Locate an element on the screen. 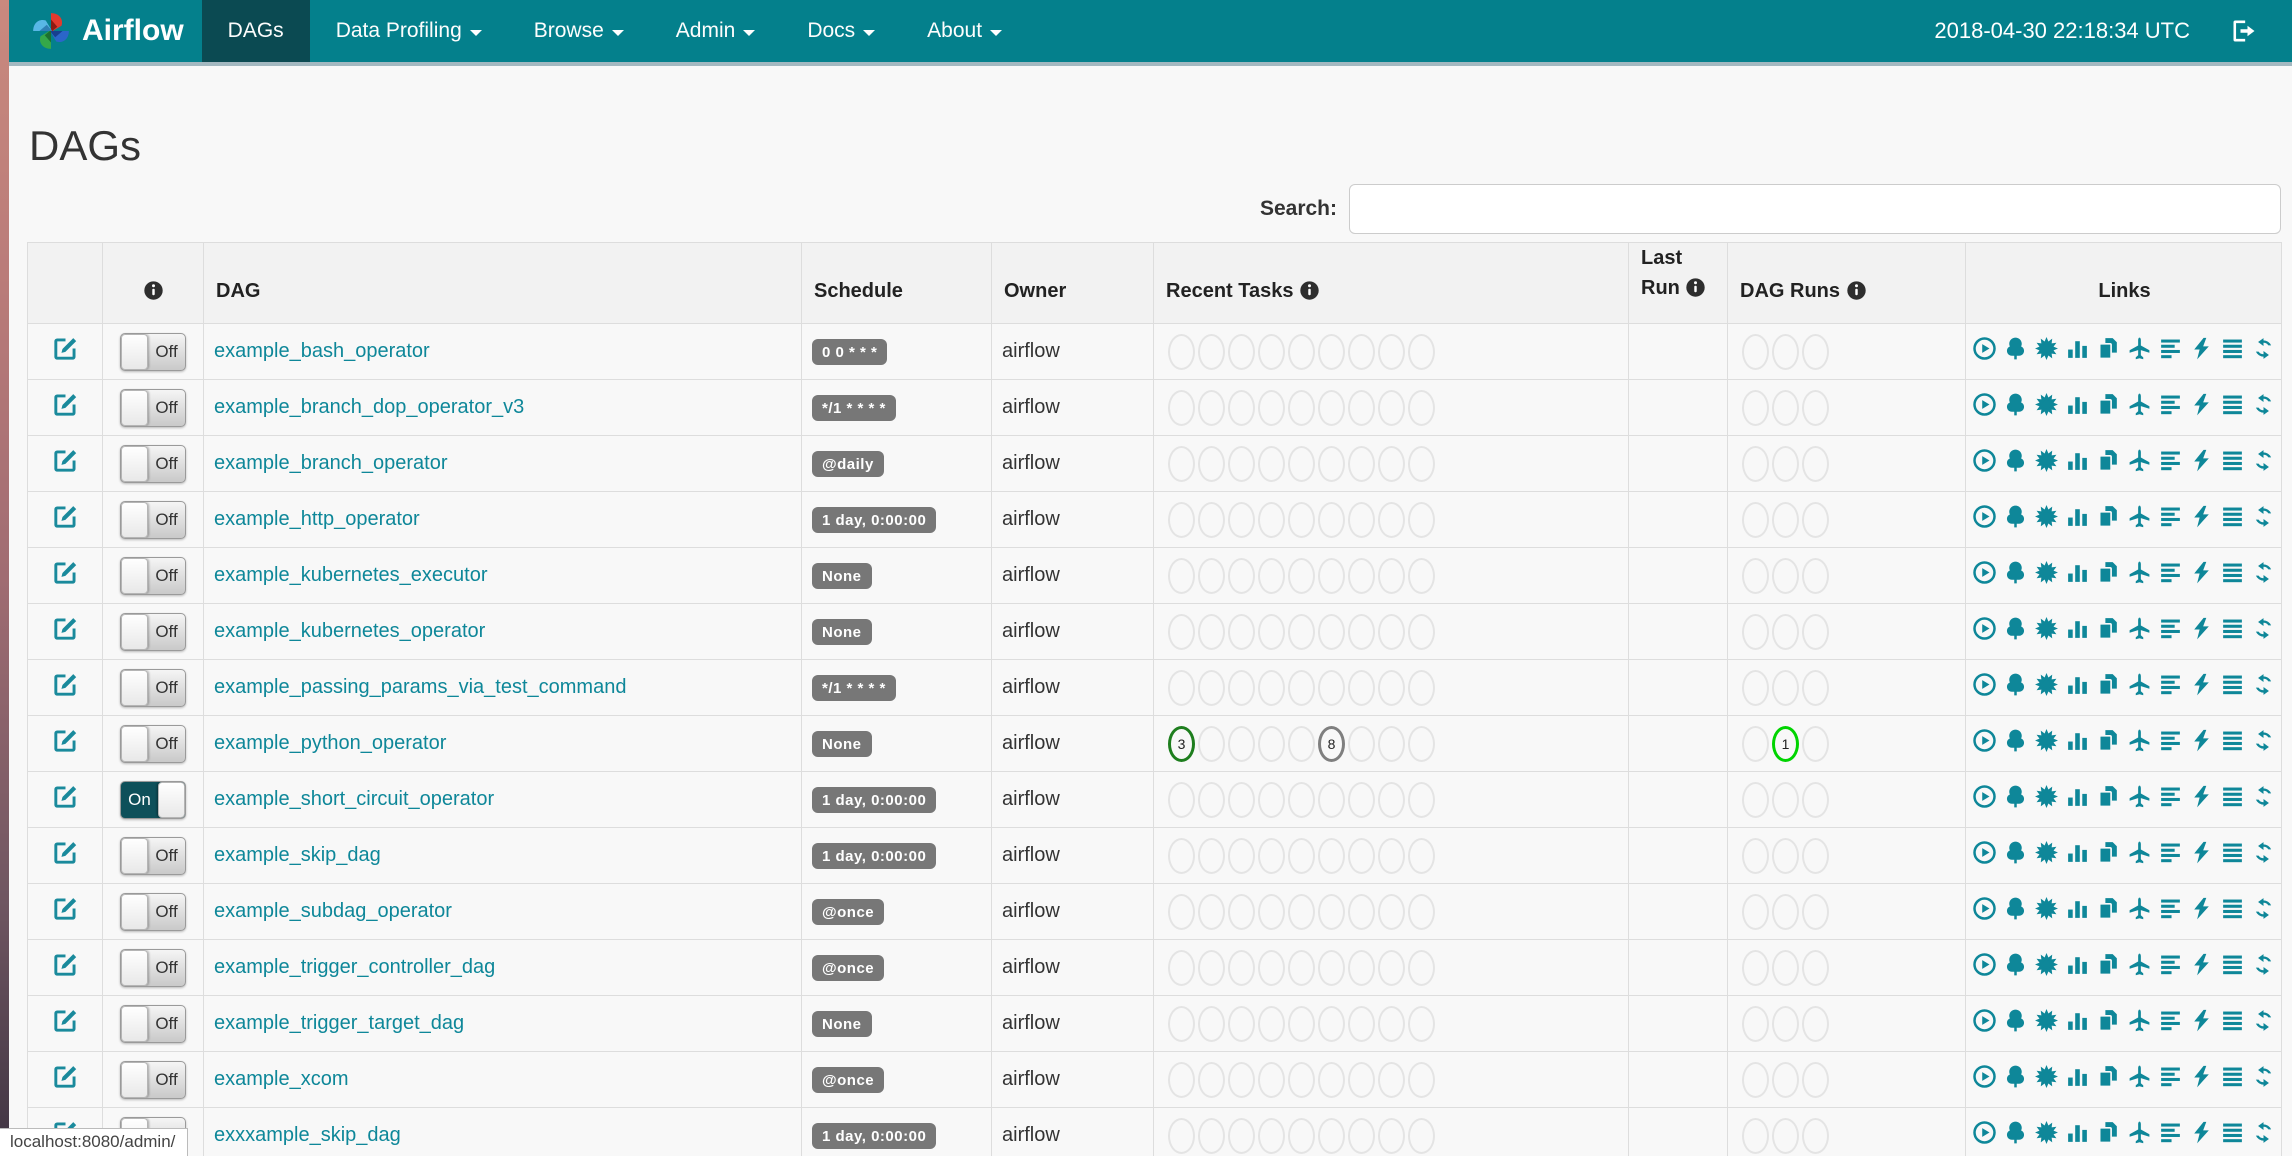  logout-icon is located at coordinates (2244, 31).